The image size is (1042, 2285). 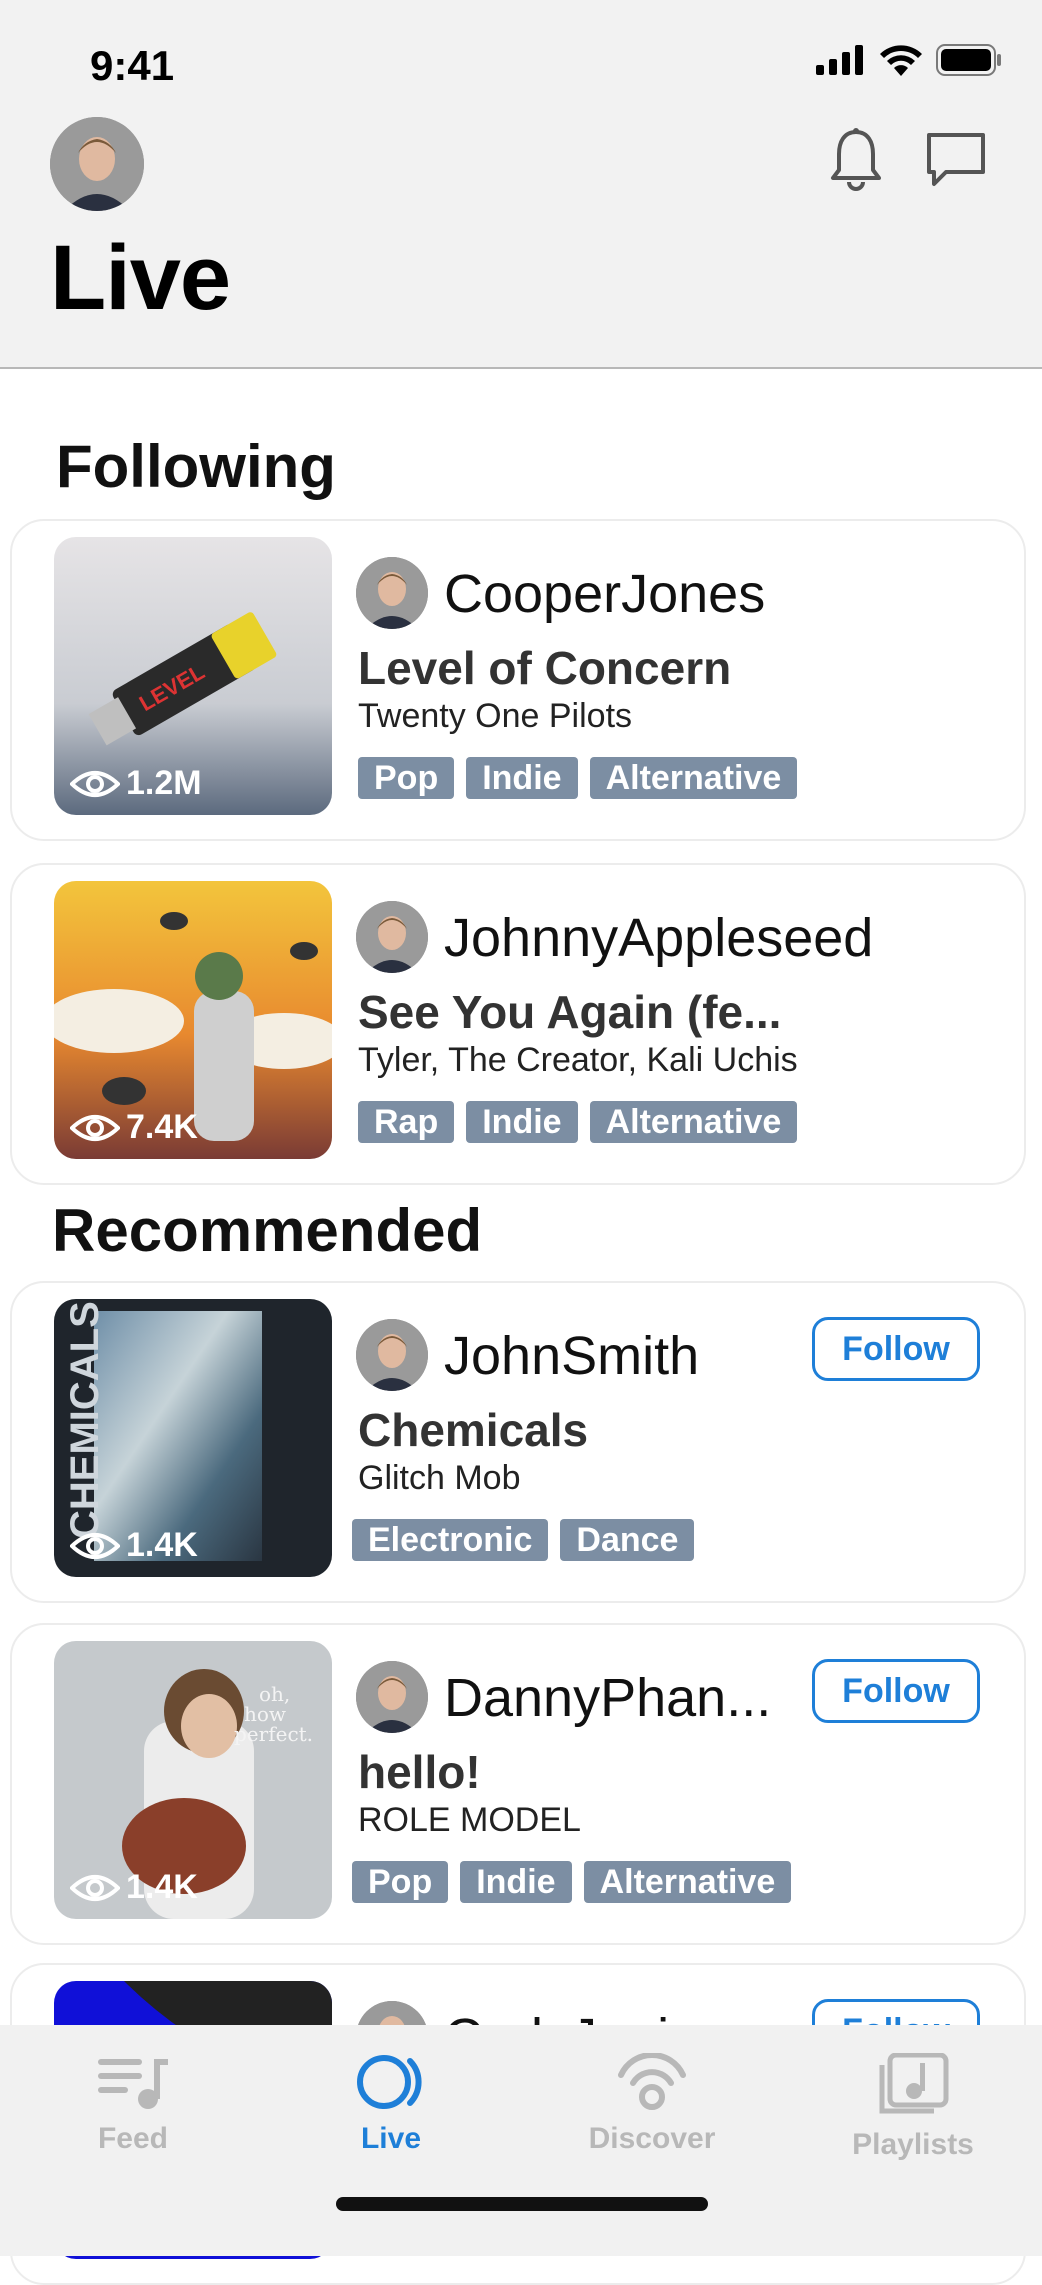 I want to click on song-title: Chemicals, so click(x=473, y=1430).